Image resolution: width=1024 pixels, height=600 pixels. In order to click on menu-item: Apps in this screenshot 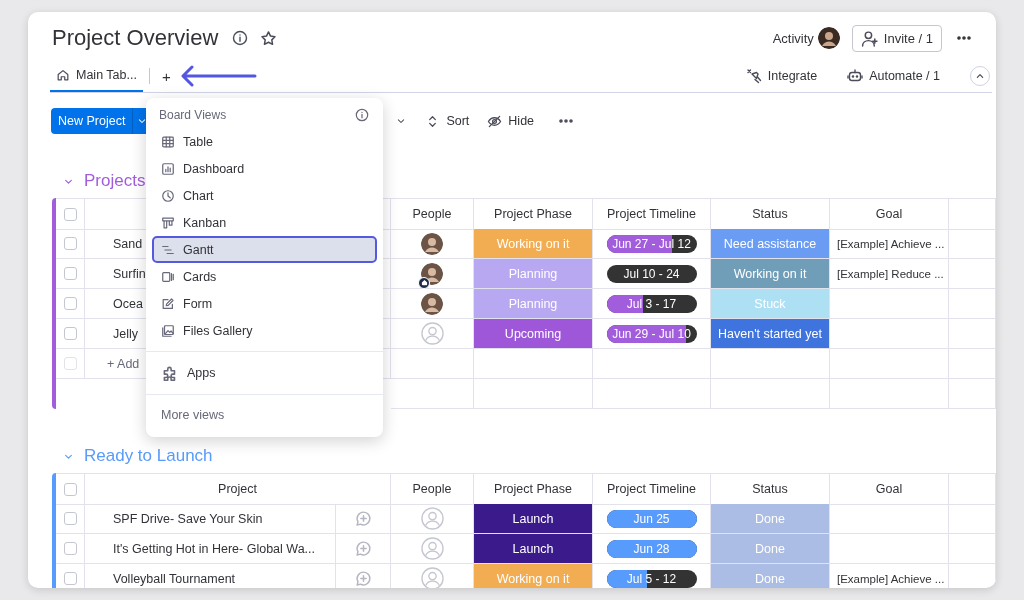, I will do `click(264, 373)`.